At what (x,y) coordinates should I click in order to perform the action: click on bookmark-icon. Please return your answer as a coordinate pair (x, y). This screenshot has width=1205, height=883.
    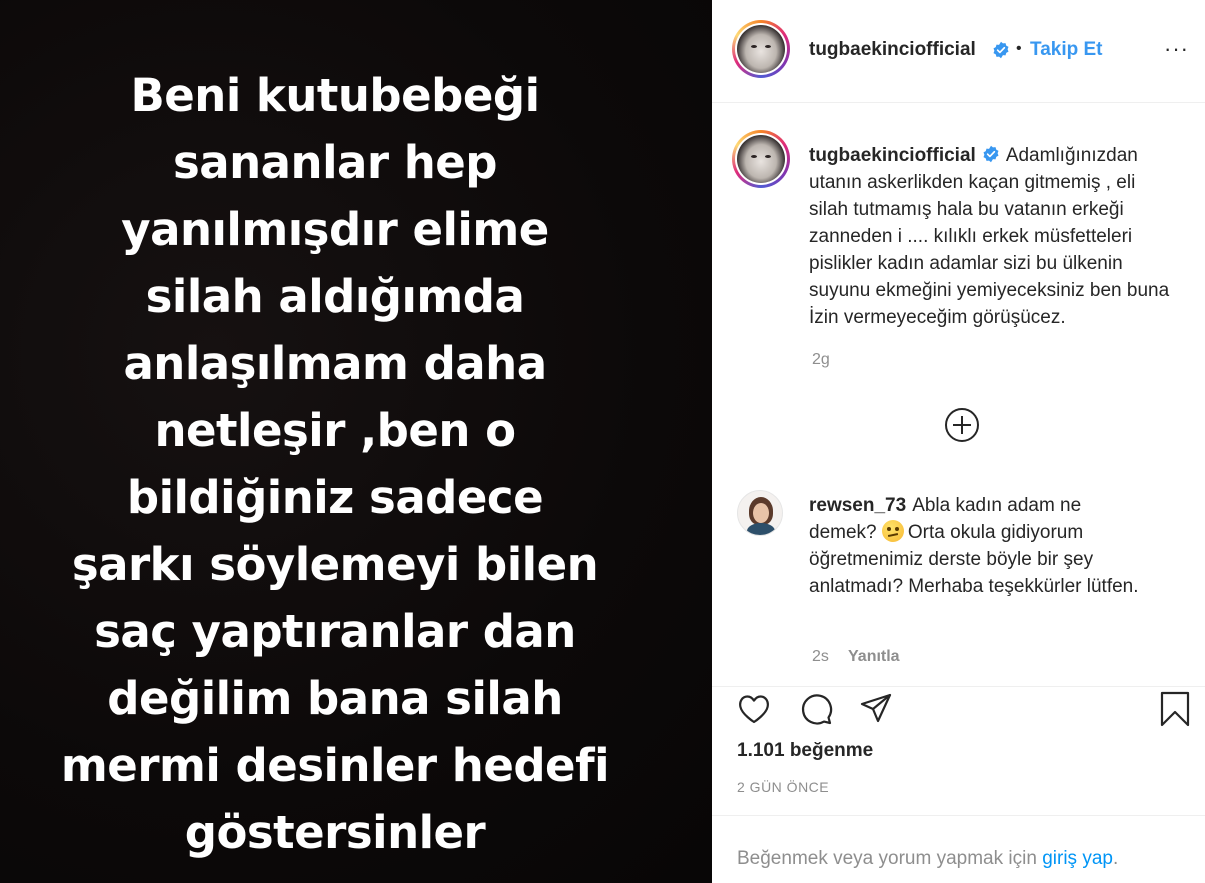
    Looking at the image, I should click on (1175, 709).